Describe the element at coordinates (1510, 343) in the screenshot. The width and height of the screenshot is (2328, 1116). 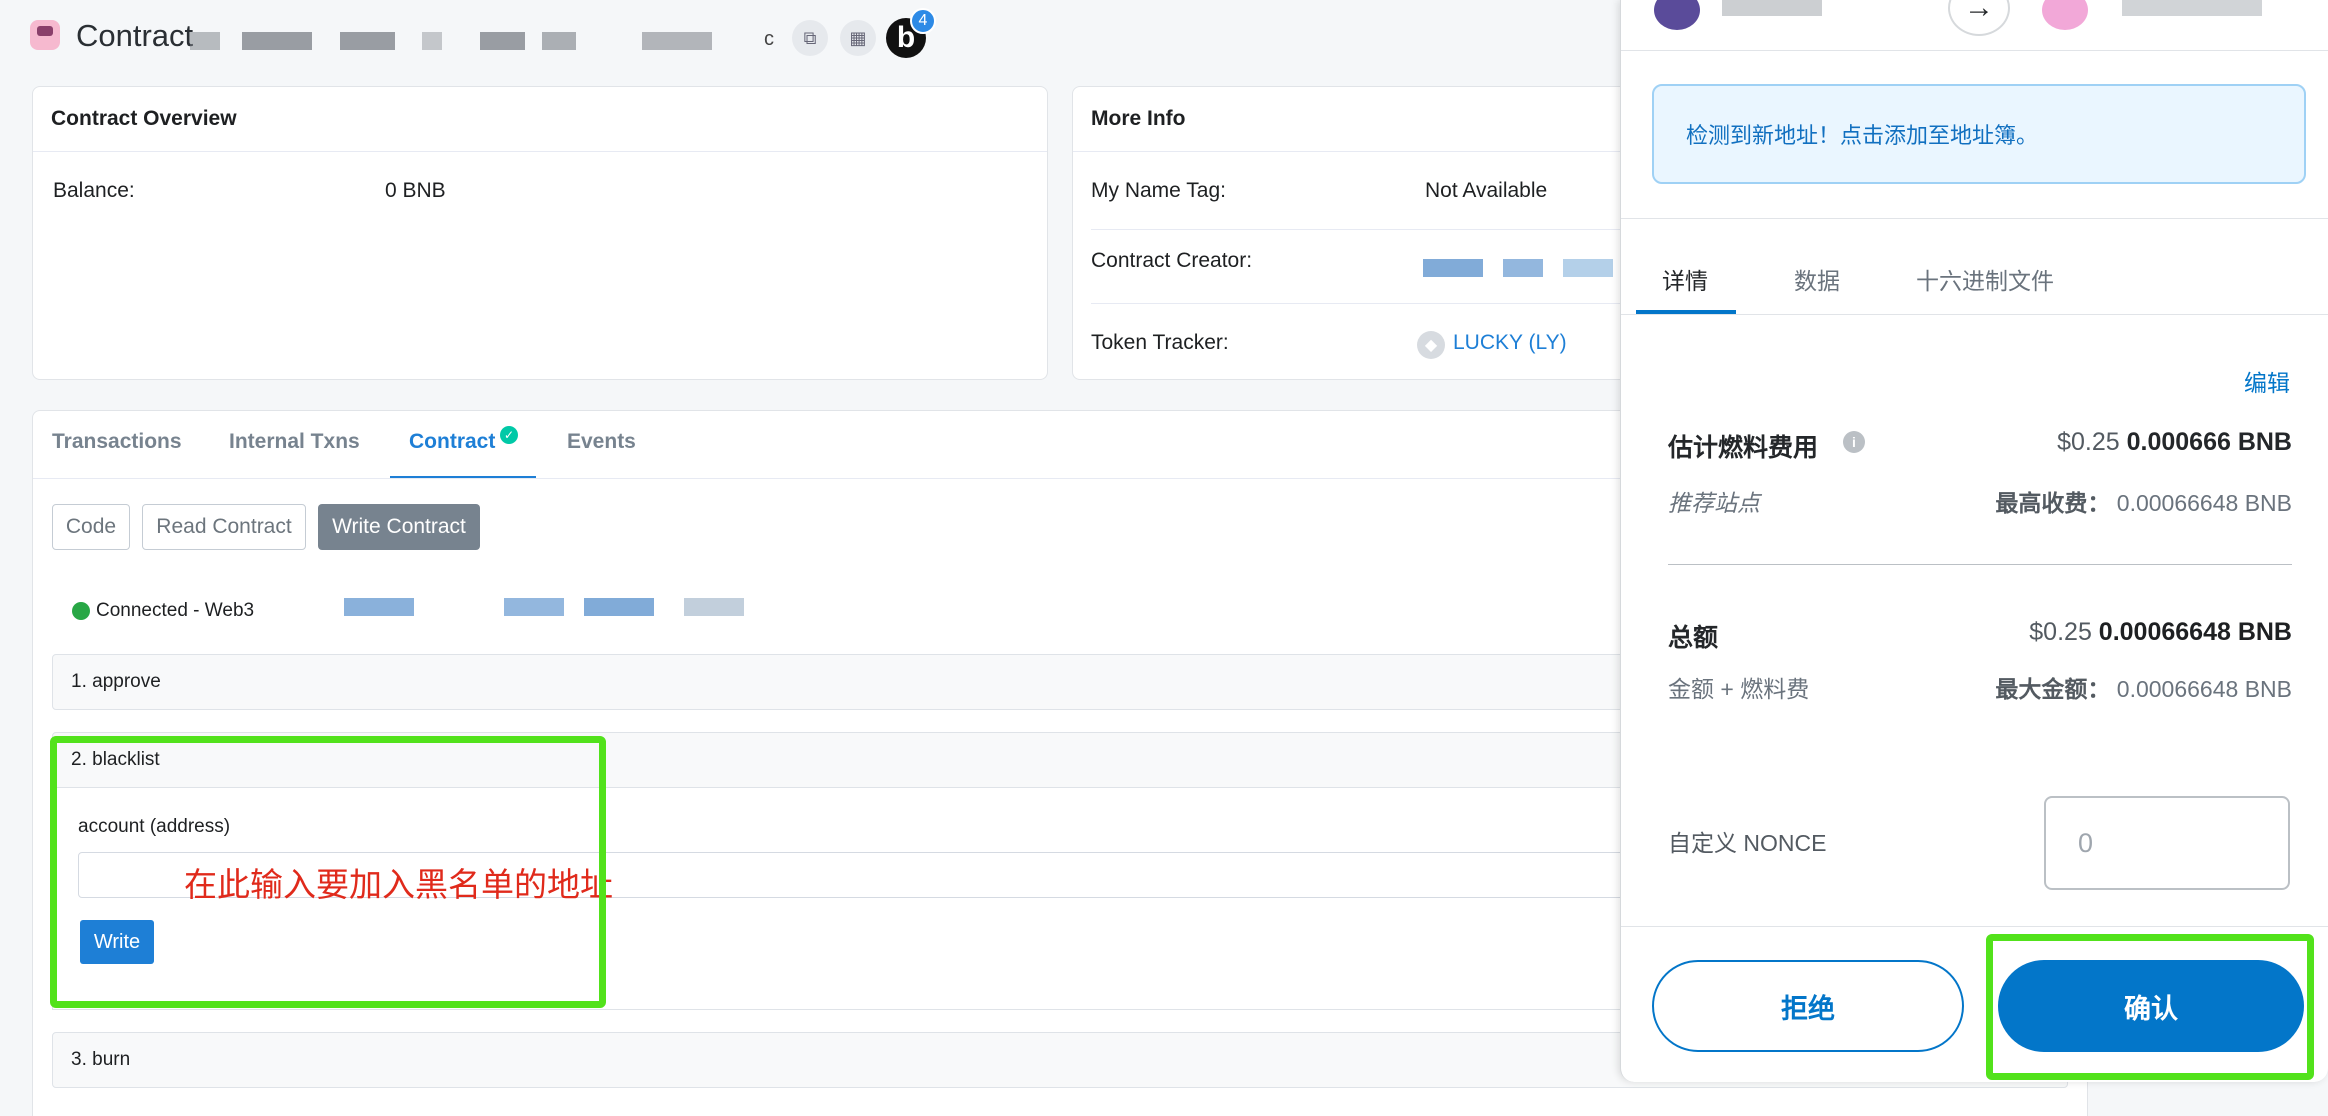
I see `token-tracker-link: LUCKY (LY)` at that location.